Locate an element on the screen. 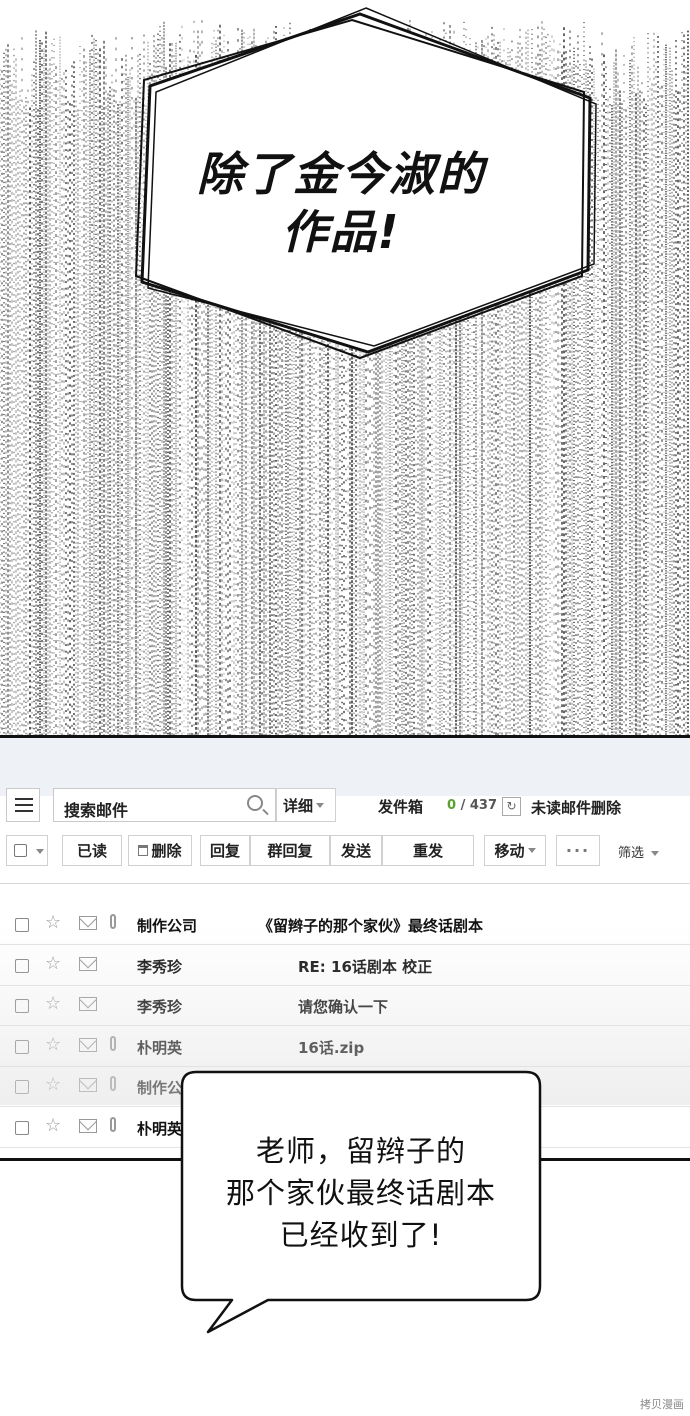  speech-text-line-1: 老师，留辫子的 is located at coordinates (360, 1151).